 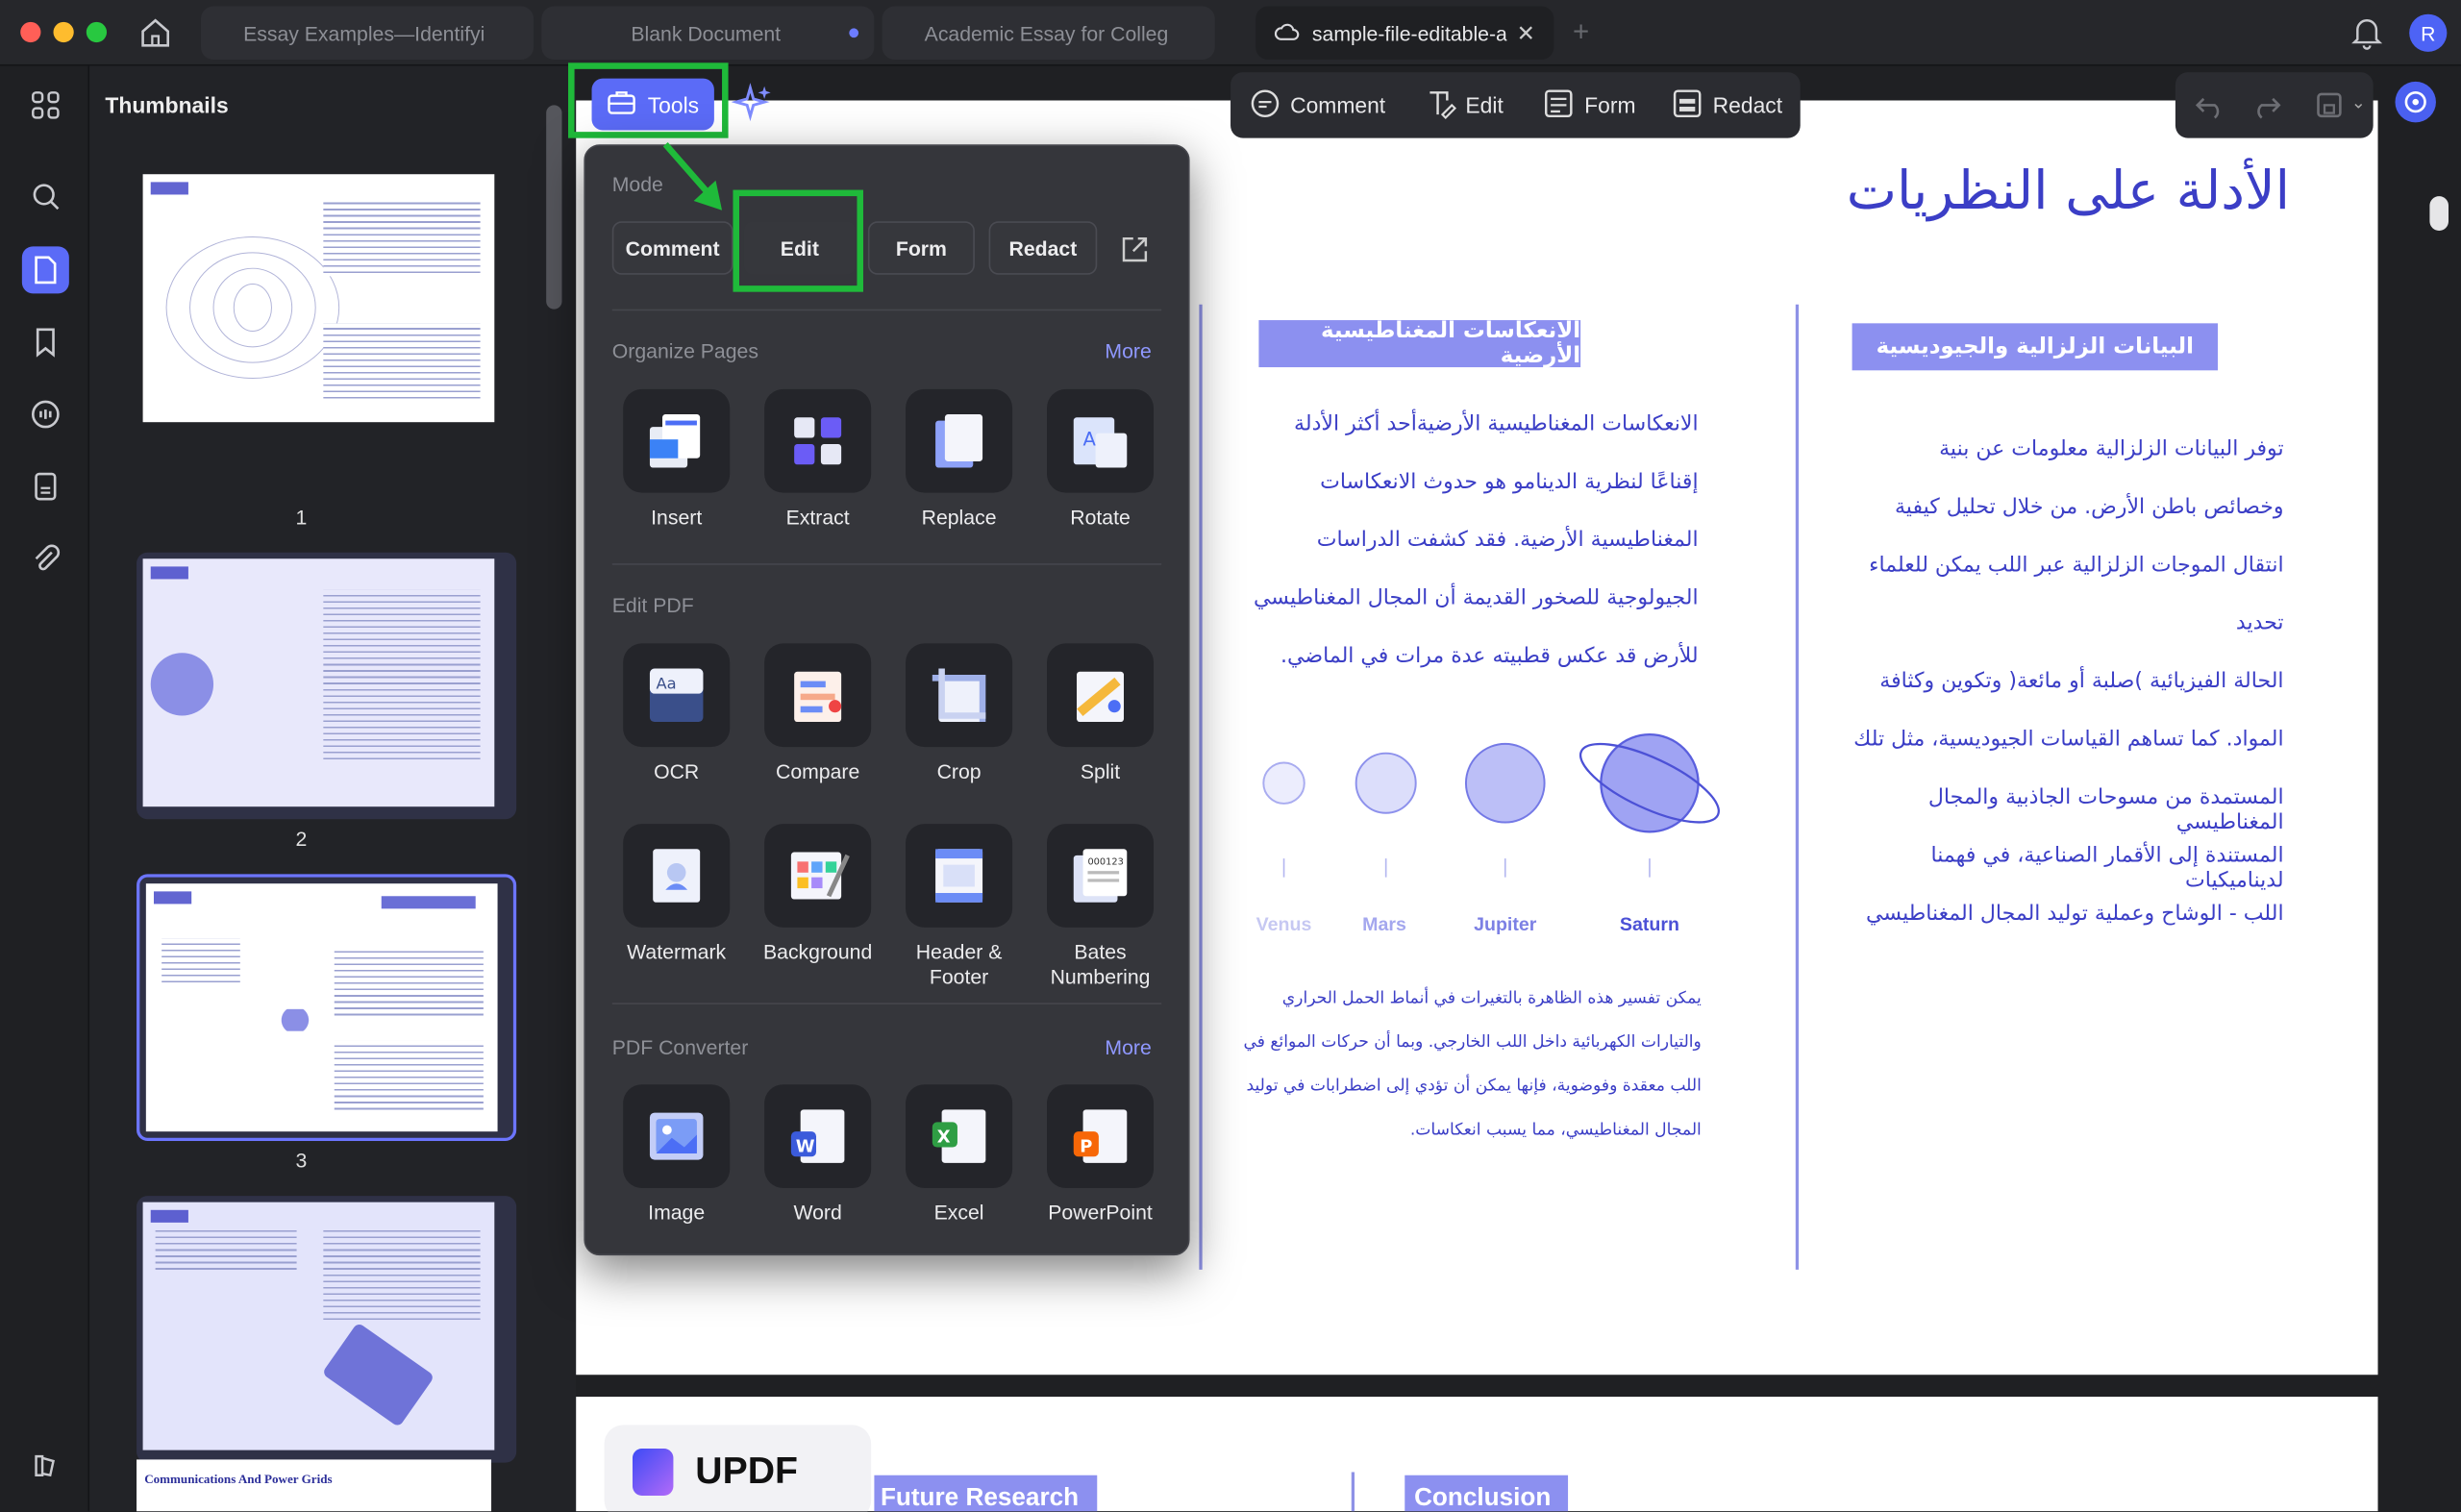 What do you see at coordinates (959, 876) in the screenshot?
I see `header-footer-tool` at bounding box center [959, 876].